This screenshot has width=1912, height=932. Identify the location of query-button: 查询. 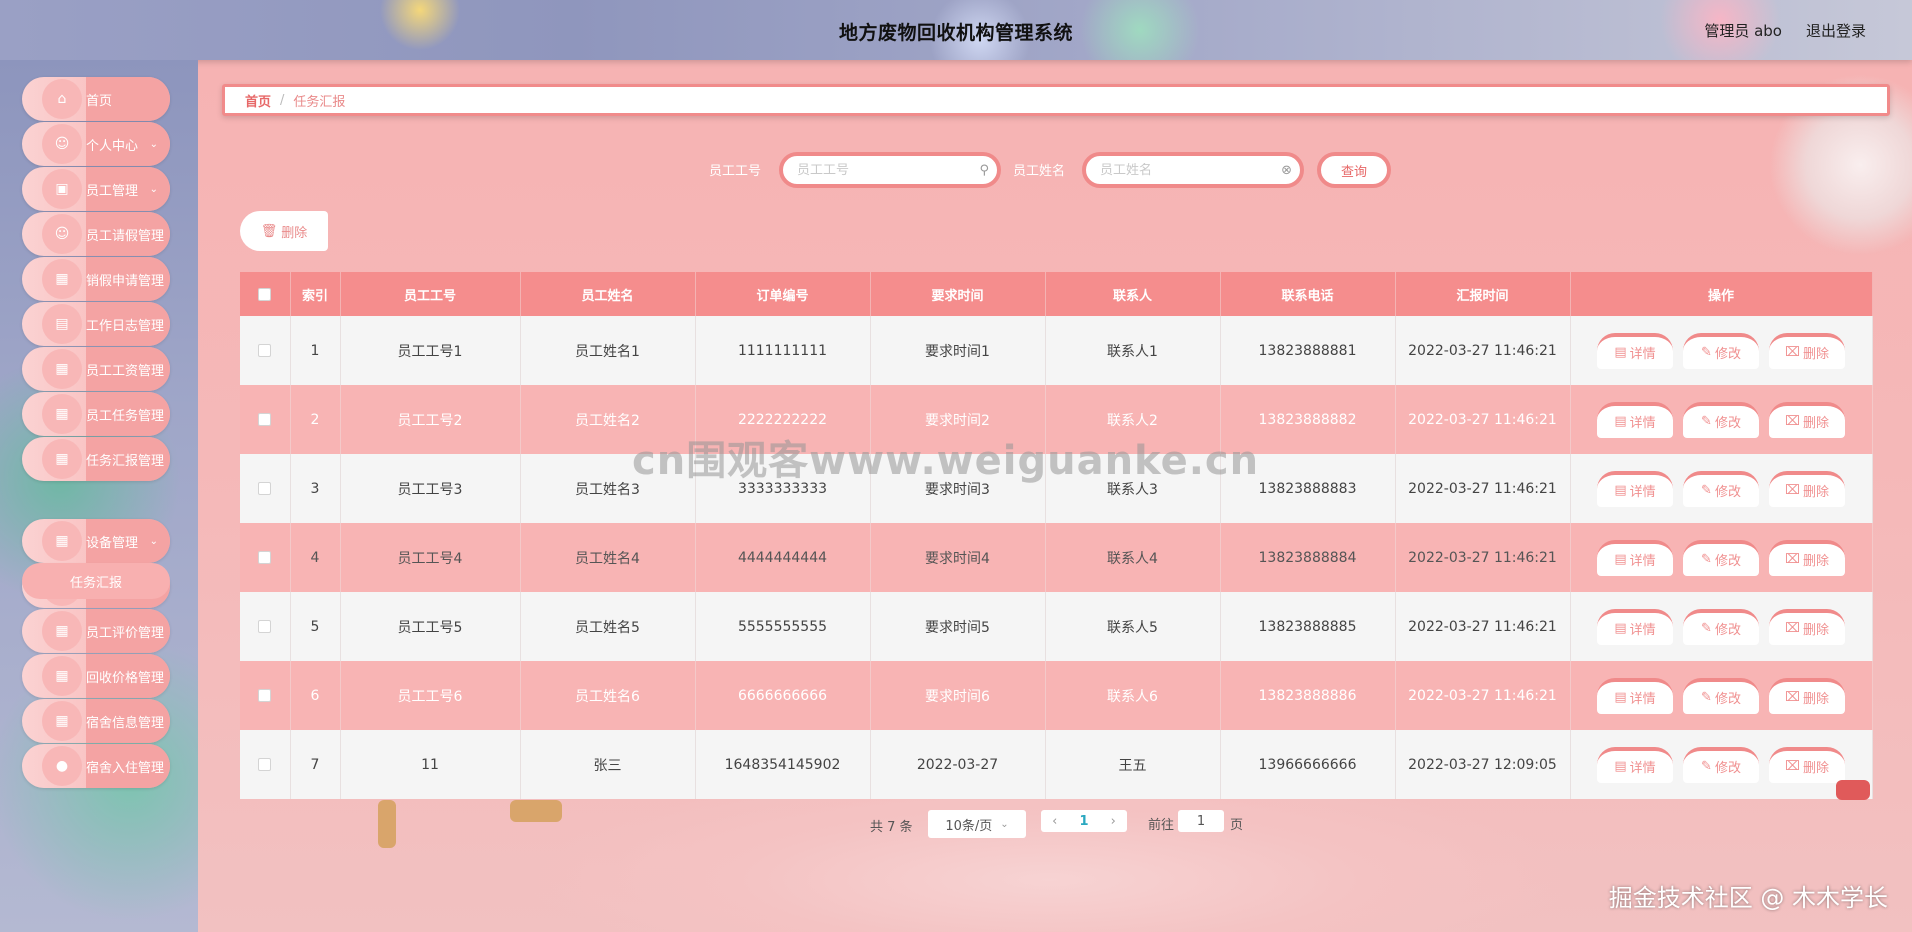
(1354, 170).